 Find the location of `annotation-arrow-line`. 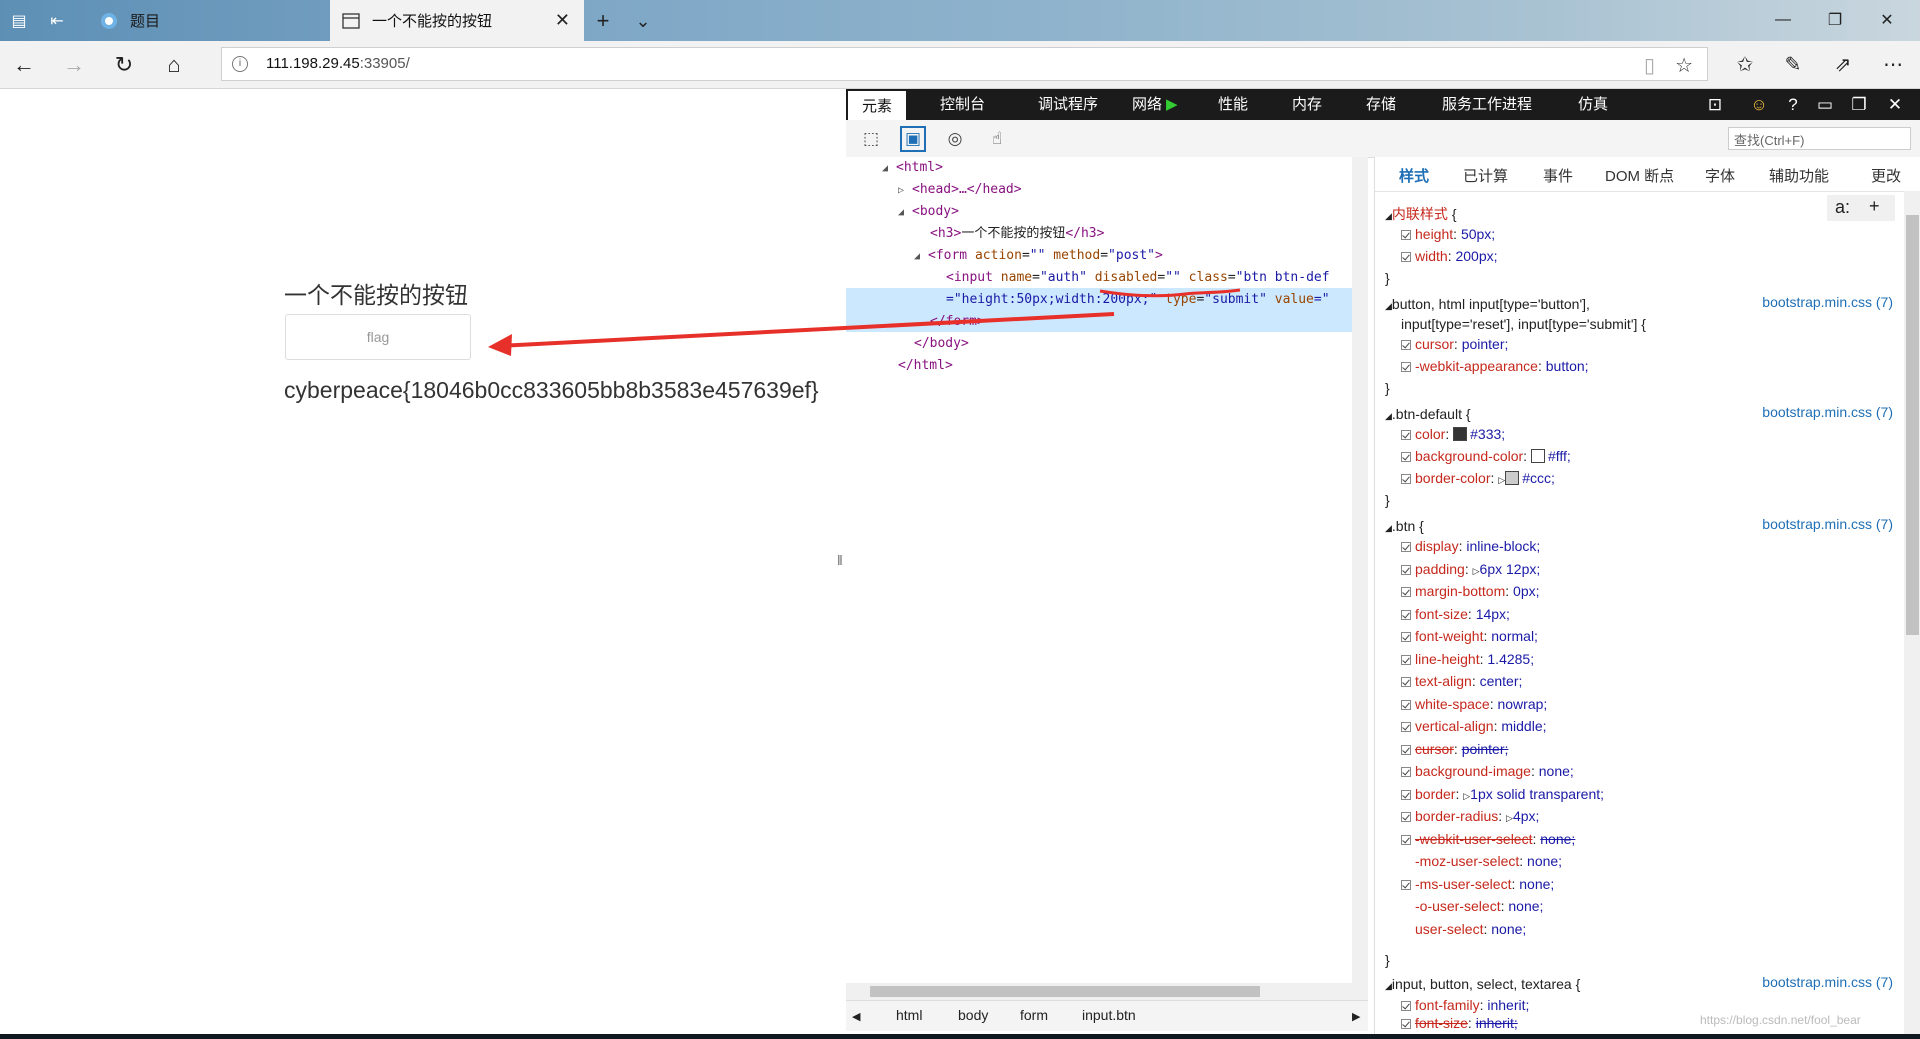

annotation-arrow-line is located at coordinates (806, 330).